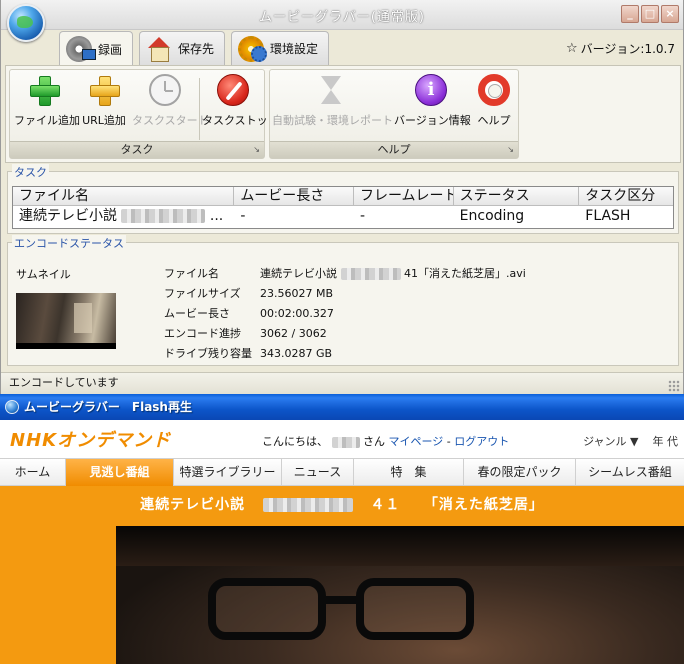 This screenshot has width=684, height=664. I want to click on auto-test-label: 自動試験・環境レポート, so click(332, 120).